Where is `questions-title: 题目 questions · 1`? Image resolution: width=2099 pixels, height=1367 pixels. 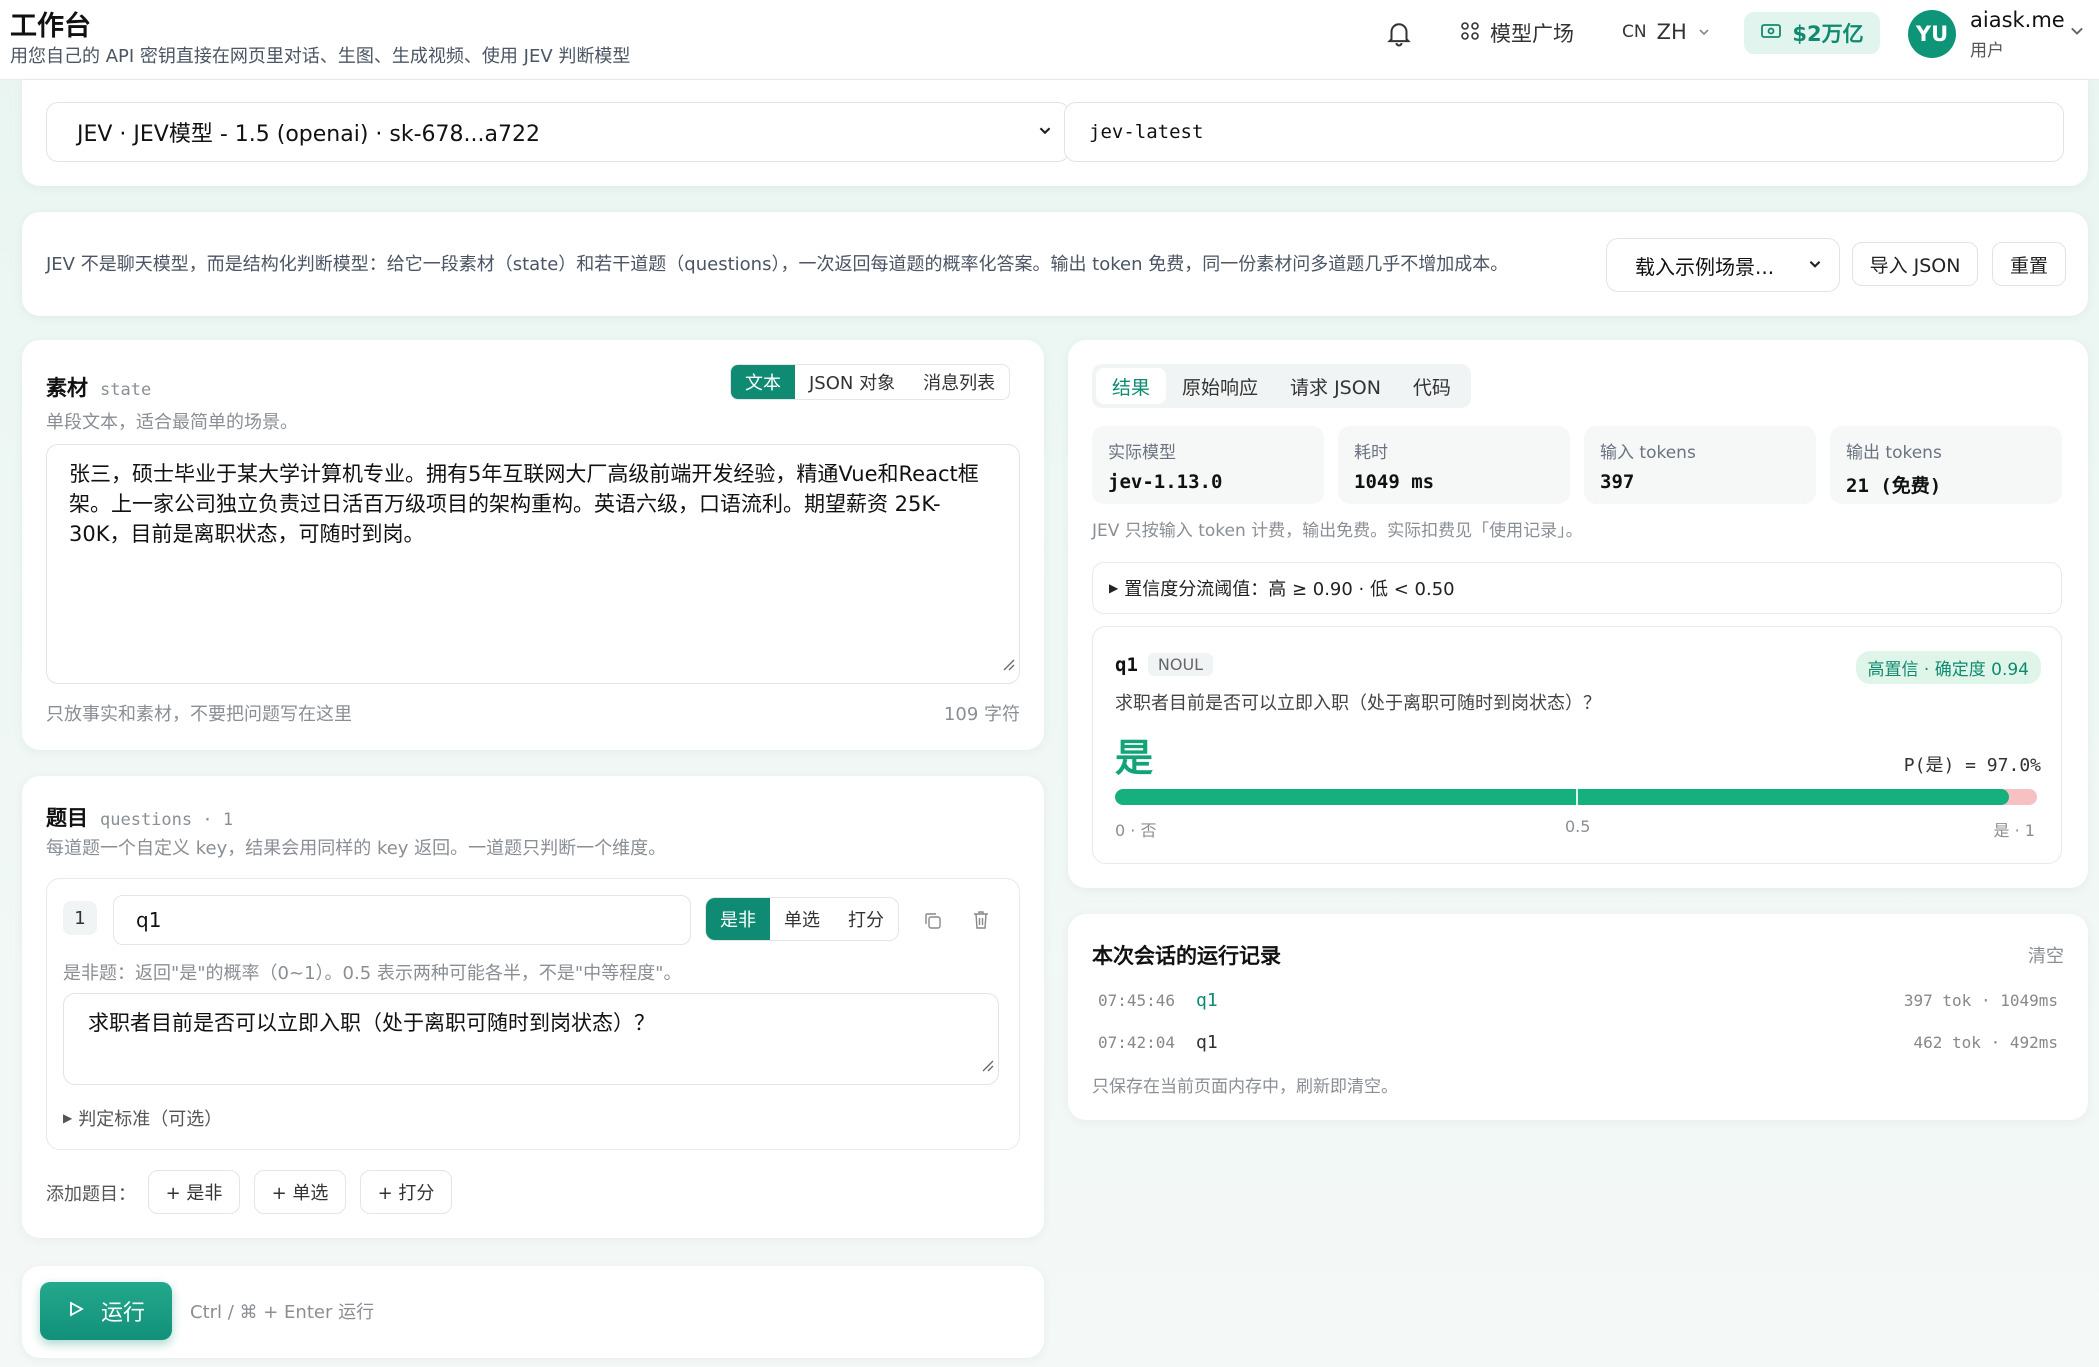 questions-title: 题目 questions · 1 is located at coordinates (140, 818).